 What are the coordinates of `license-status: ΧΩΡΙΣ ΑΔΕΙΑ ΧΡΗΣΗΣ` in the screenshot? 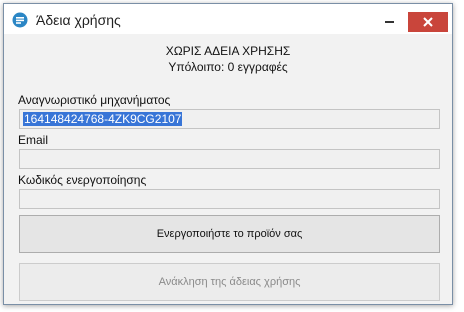 It's located at (228, 51).